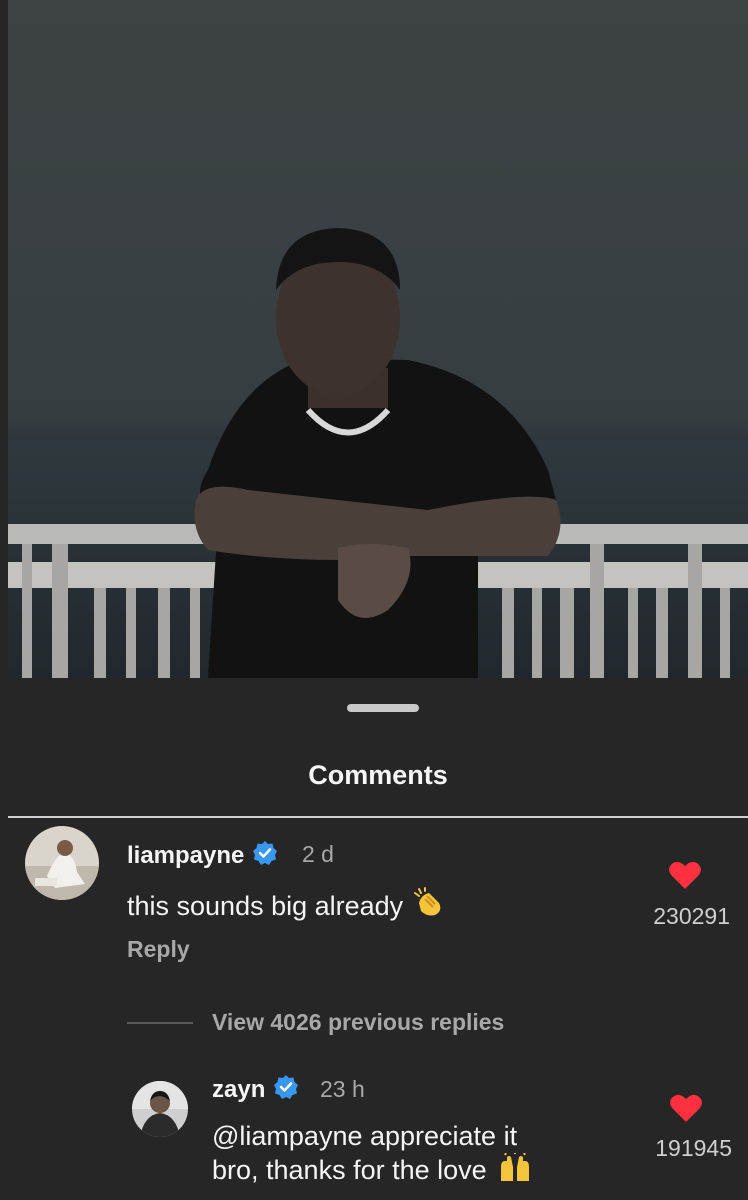  What do you see at coordinates (238, 1089) in the screenshot?
I see `reply-username-text: zayn` at bounding box center [238, 1089].